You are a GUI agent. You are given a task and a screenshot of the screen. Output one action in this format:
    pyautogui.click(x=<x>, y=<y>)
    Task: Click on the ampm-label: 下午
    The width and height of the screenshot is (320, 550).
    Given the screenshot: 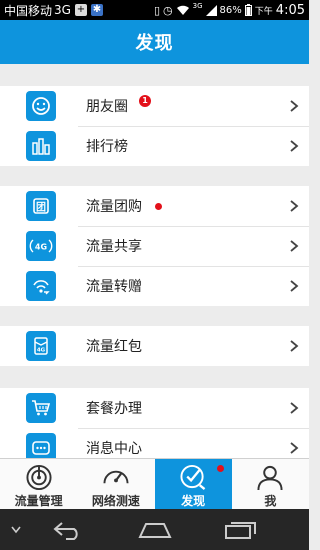 What is the action you would take?
    pyautogui.click(x=263, y=11)
    